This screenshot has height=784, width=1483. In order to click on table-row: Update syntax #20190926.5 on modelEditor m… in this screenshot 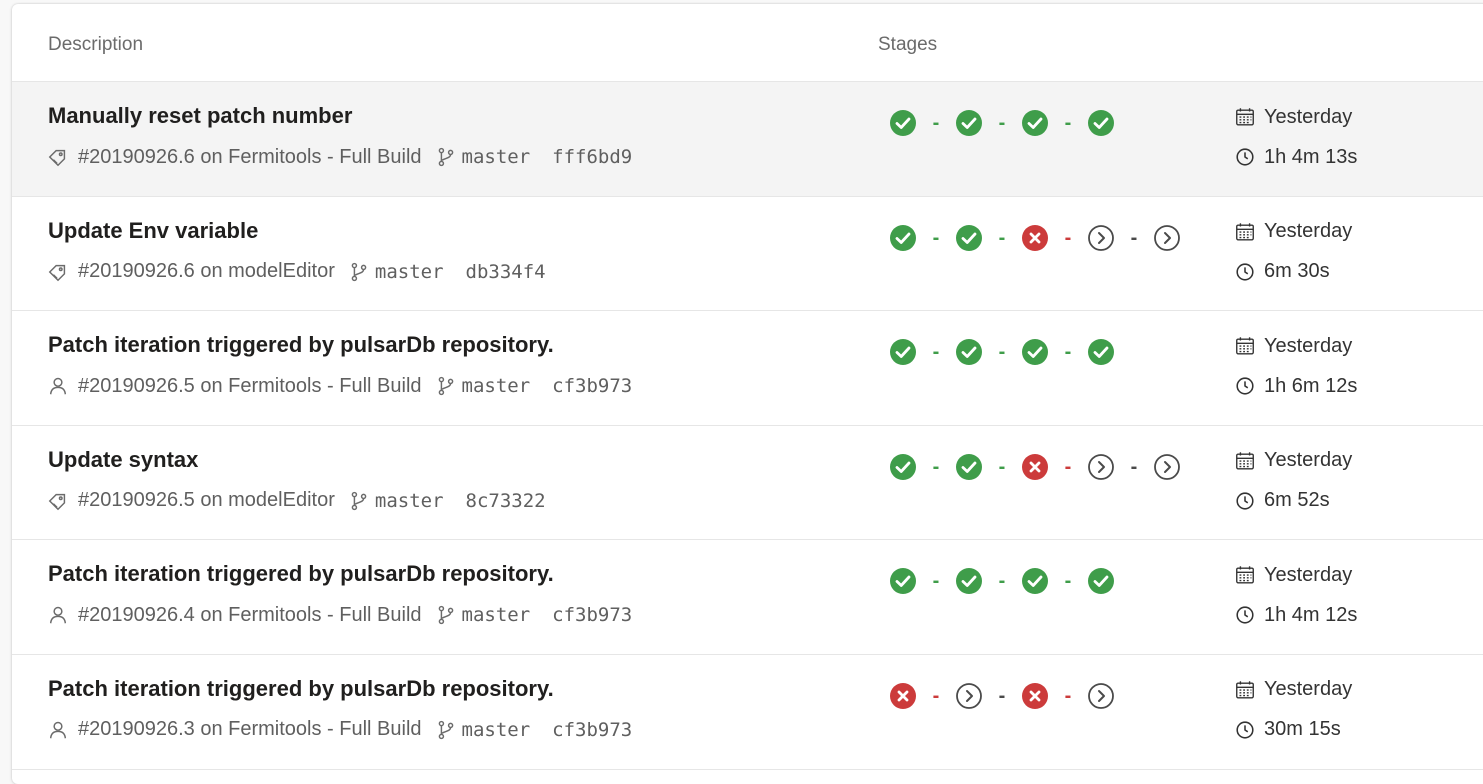, I will do `click(747, 483)`.